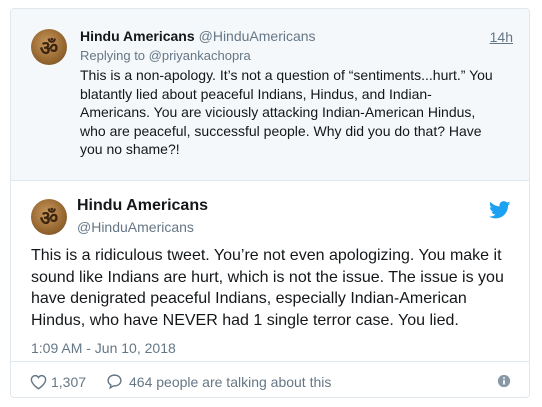 The image size is (542, 407). I want to click on twitter-bird-icon, so click(500, 210).